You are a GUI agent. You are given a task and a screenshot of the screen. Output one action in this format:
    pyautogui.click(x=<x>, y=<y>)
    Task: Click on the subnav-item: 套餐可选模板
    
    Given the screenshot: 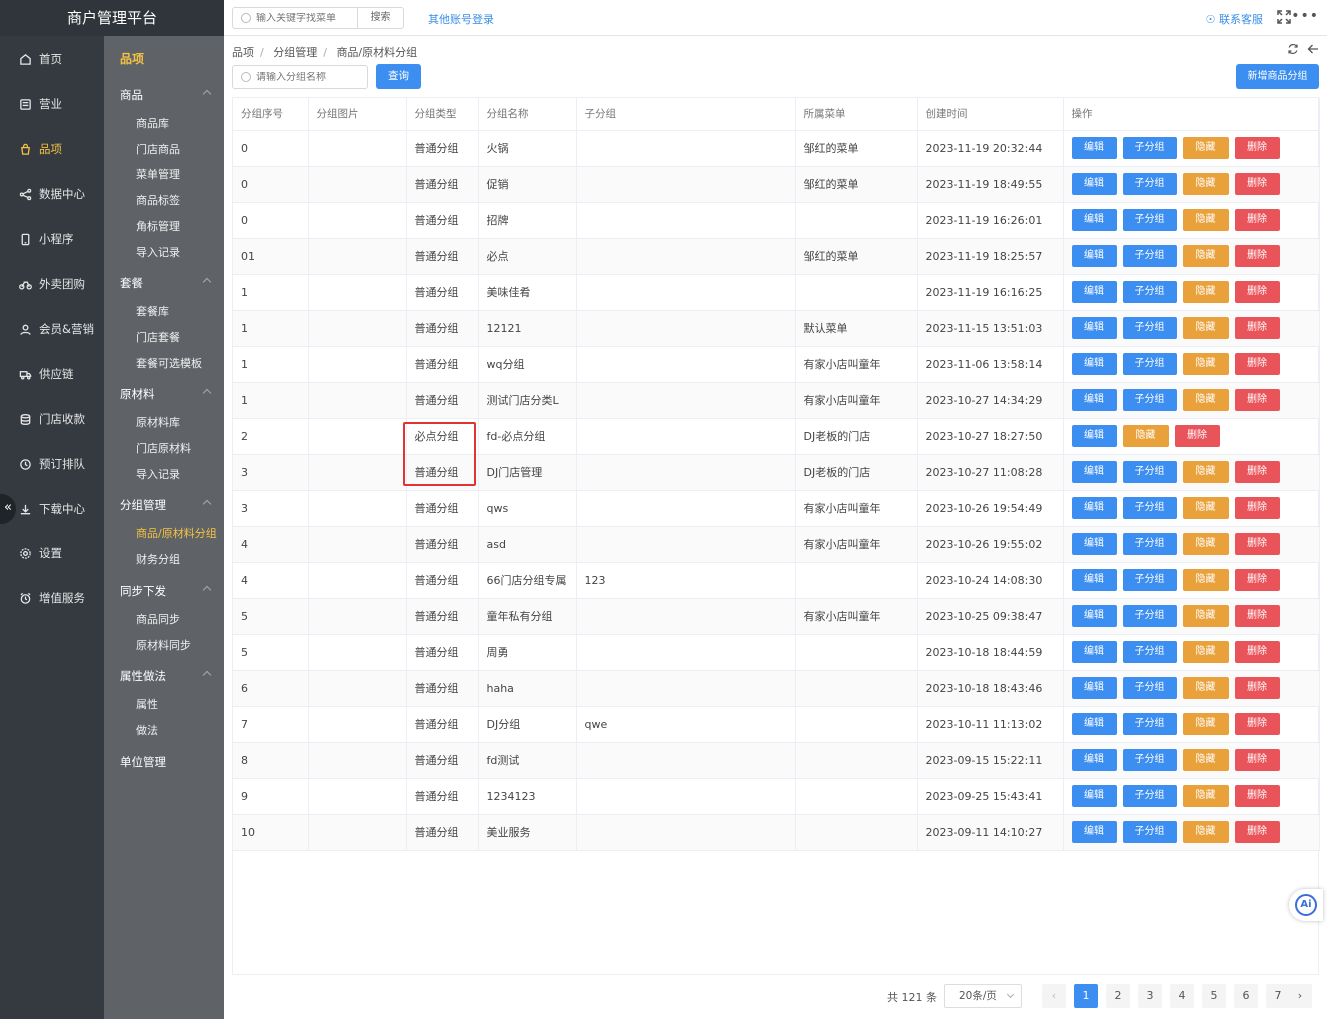 What is the action you would take?
    pyautogui.click(x=169, y=363)
    